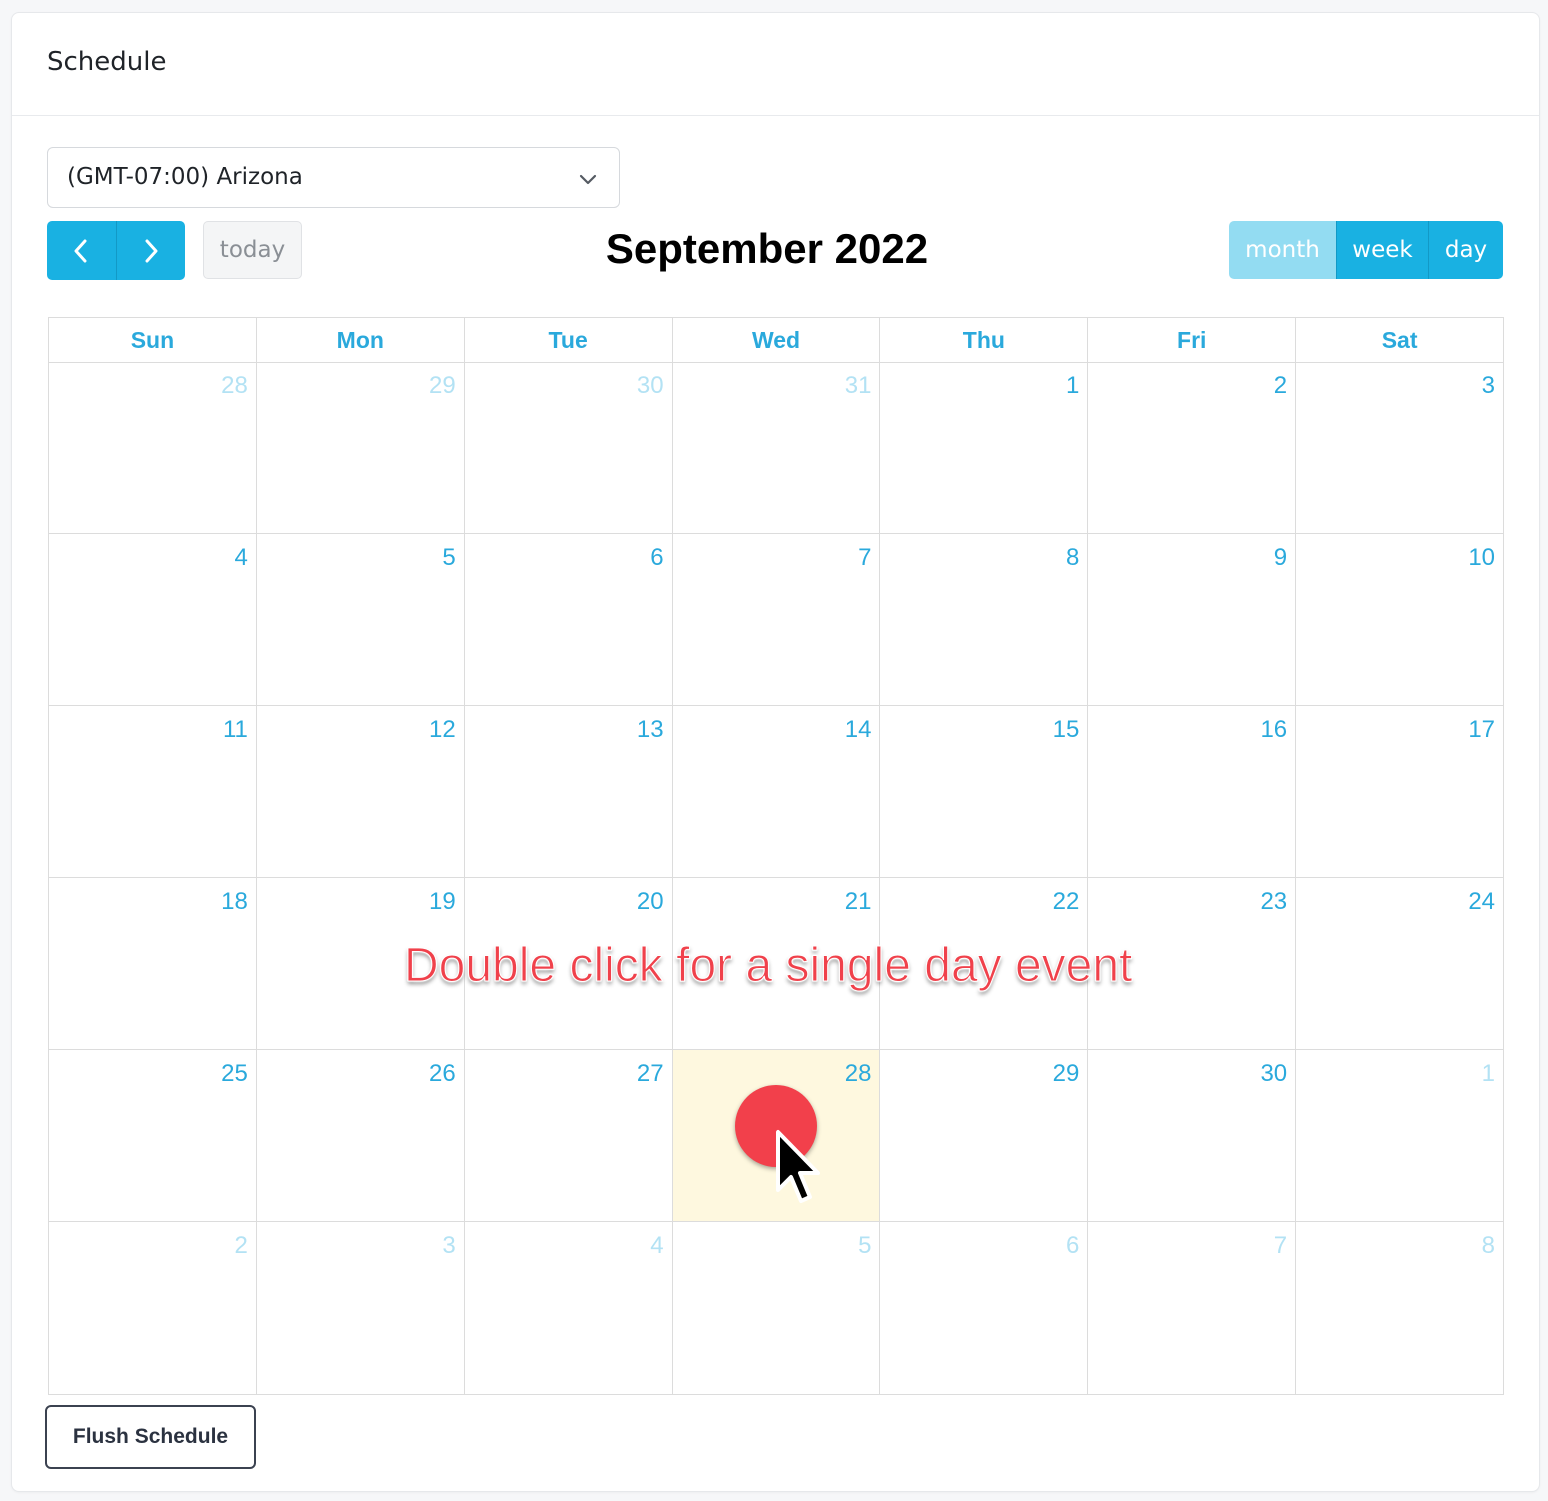 The height and width of the screenshot is (1501, 1548). What do you see at coordinates (1066, 729) in the screenshot?
I see `day-number: 15` at bounding box center [1066, 729].